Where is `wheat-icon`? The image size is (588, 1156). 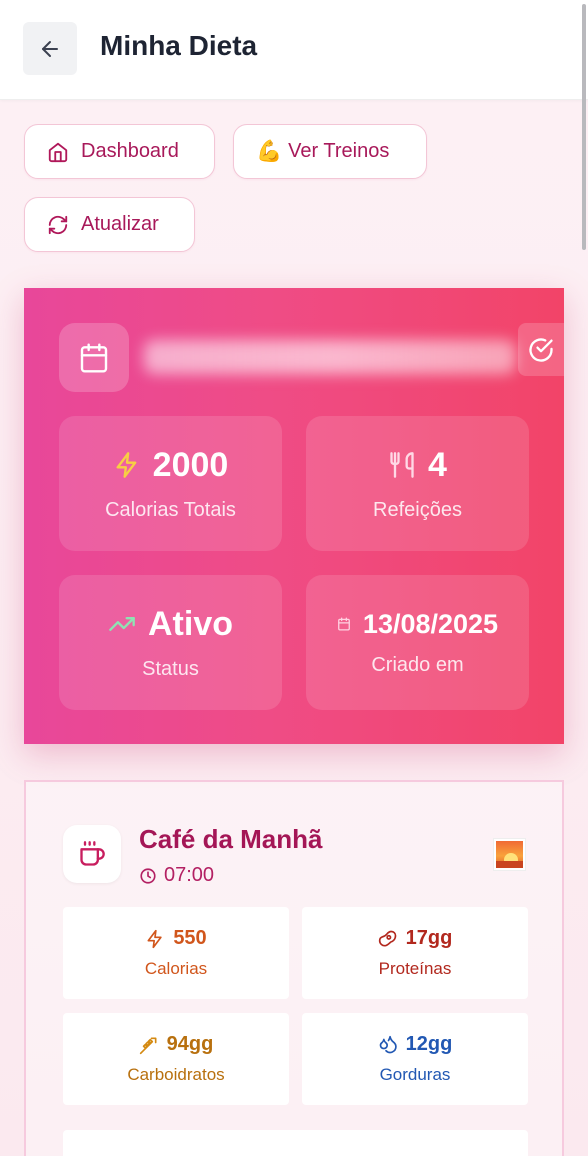 wheat-icon is located at coordinates (148, 1045).